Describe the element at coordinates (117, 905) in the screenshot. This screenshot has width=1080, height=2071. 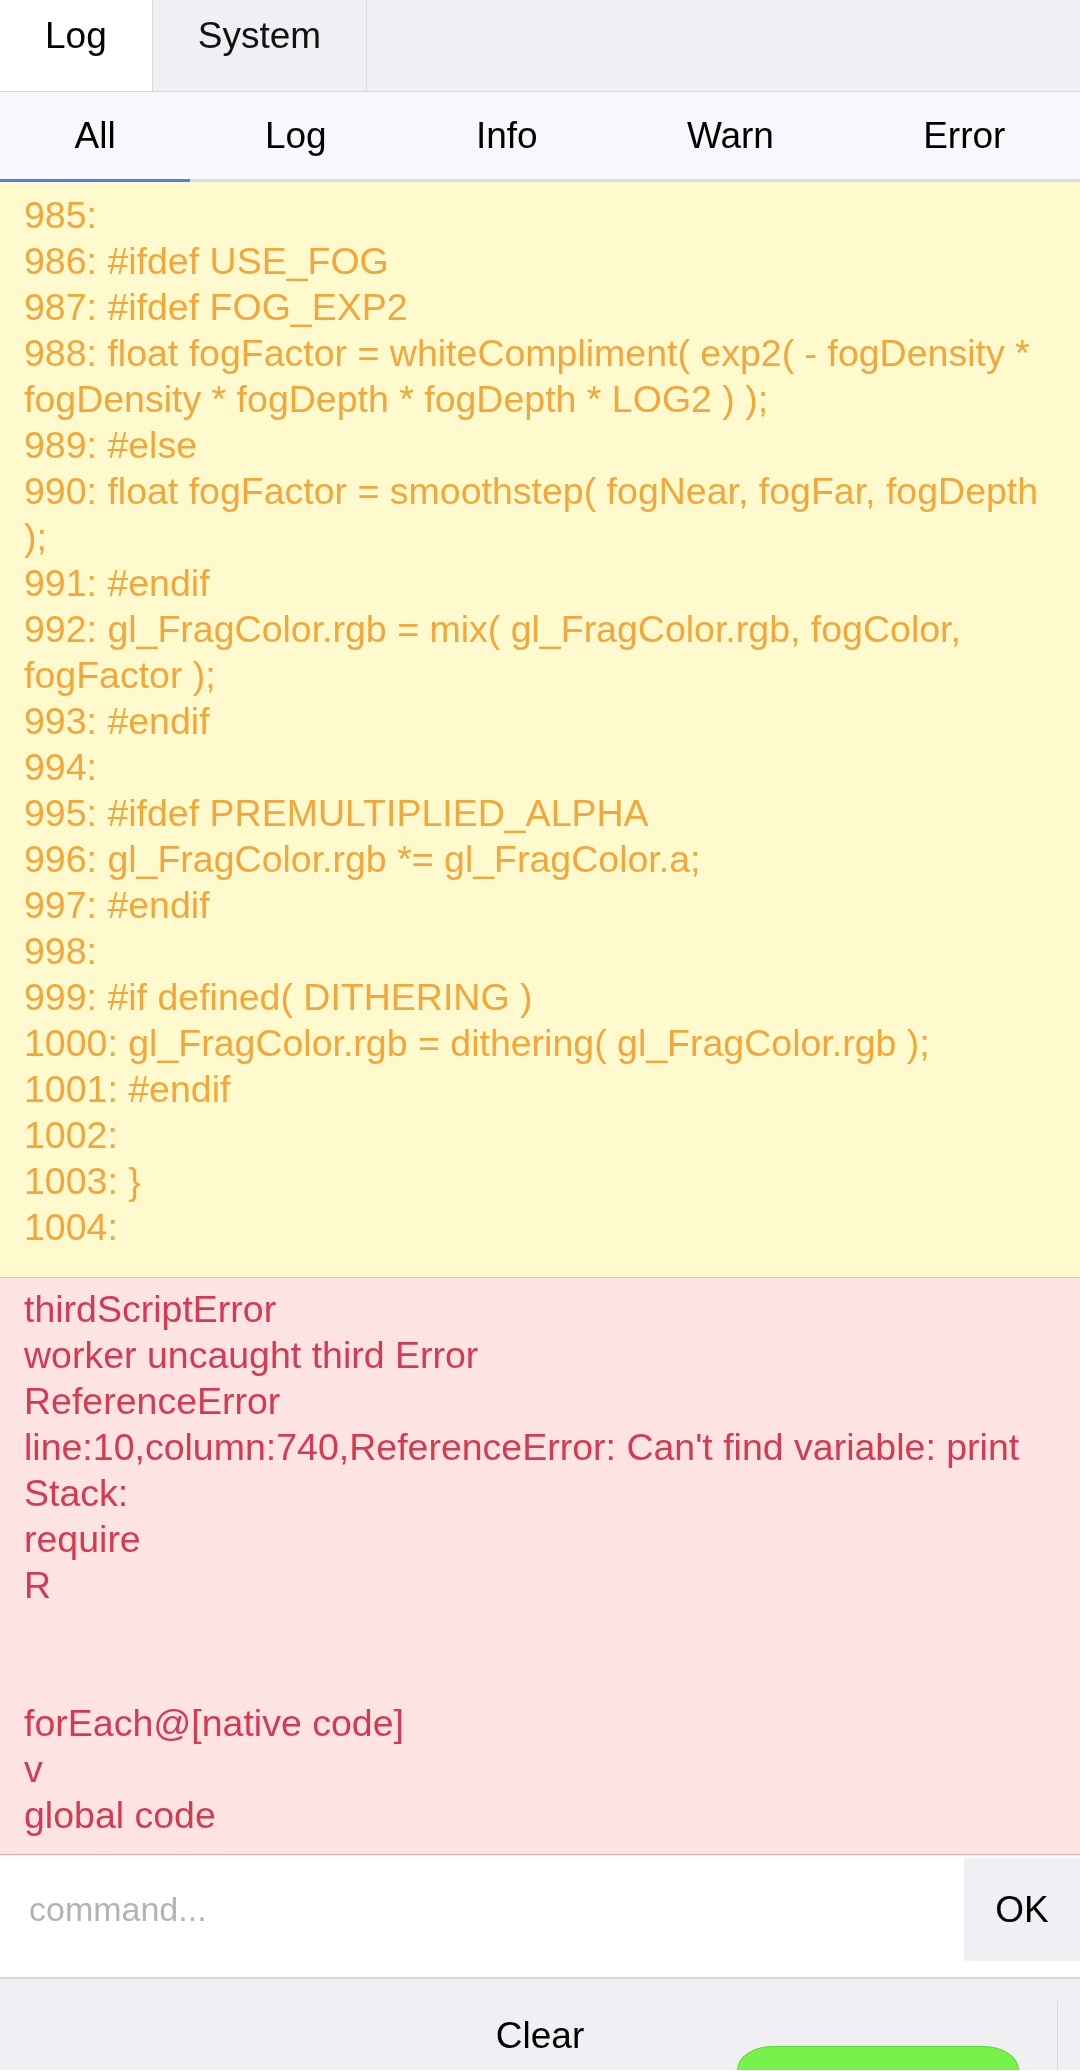
I see `log-line: 997: #endif` at that location.